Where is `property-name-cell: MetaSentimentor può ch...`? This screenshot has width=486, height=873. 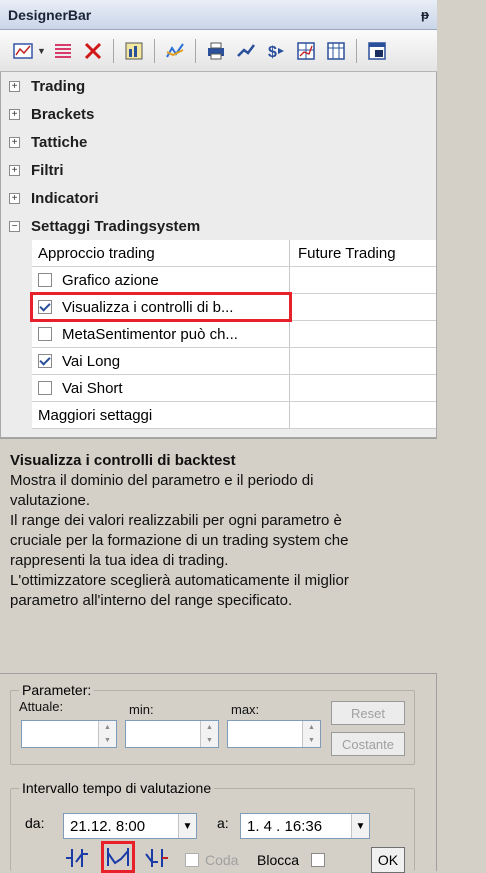 property-name-cell: MetaSentimentor può ch... is located at coordinates (161, 334).